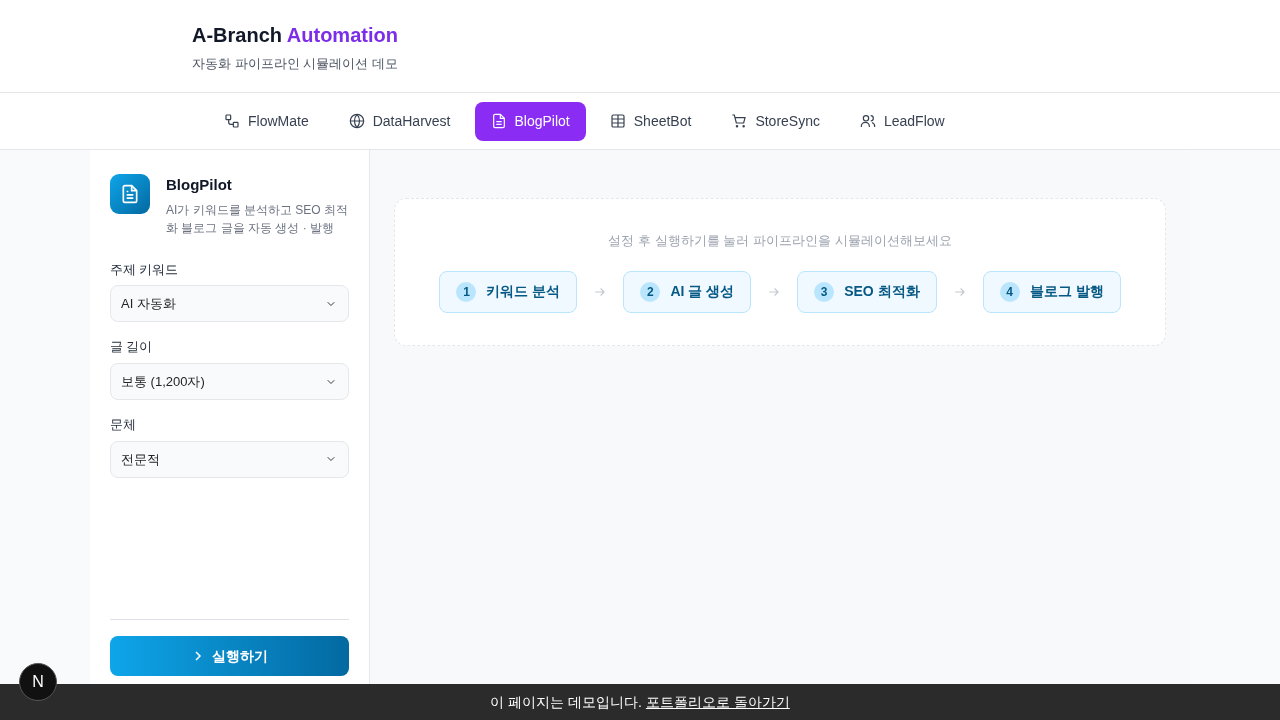 The height and width of the screenshot is (720, 1280). What do you see at coordinates (530, 121) in the screenshot?
I see `nav-tab: BlogPilot` at bounding box center [530, 121].